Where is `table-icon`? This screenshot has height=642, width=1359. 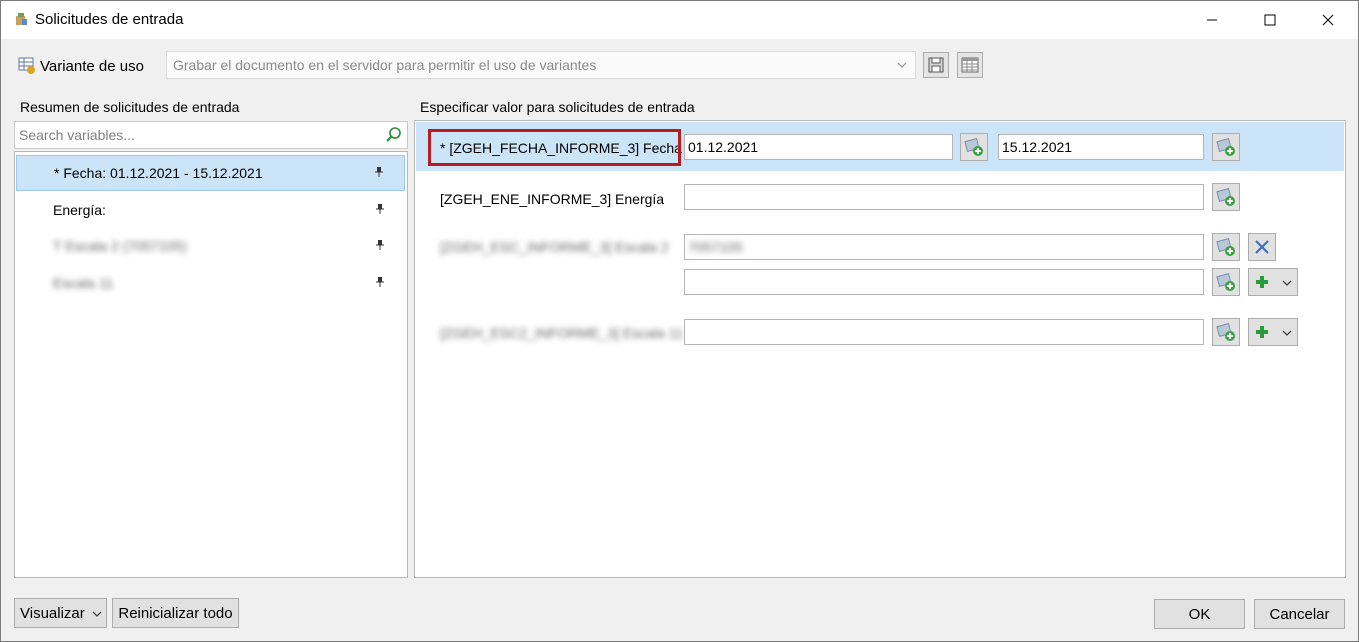
table-icon is located at coordinates (970, 65).